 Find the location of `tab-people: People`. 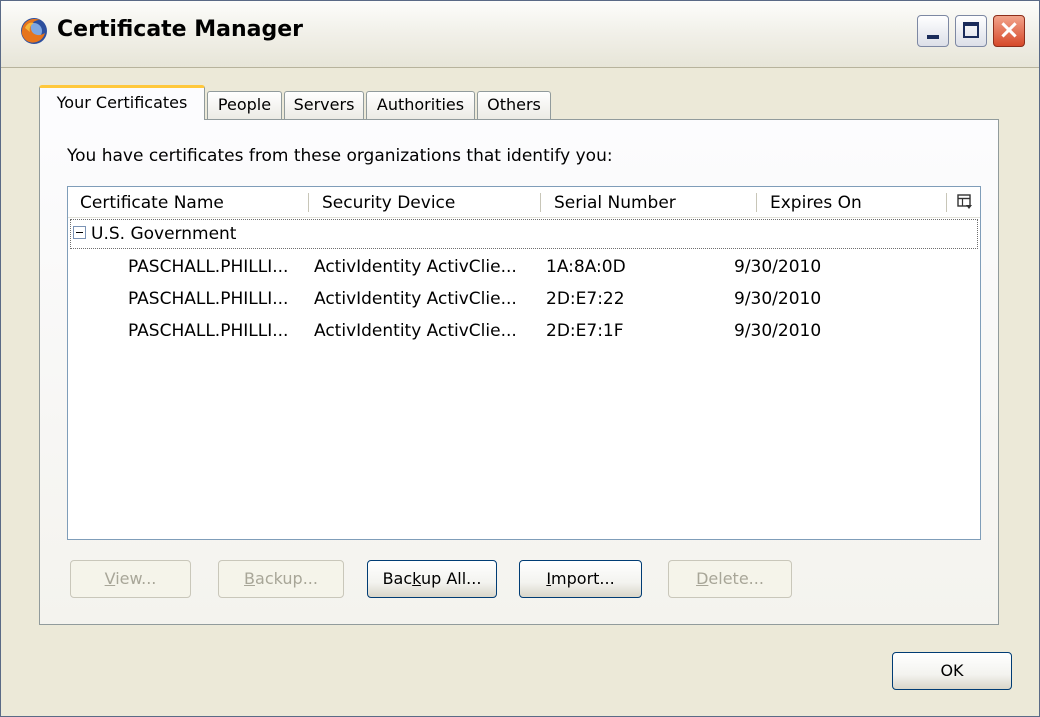

tab-people: People is located at coordinates (244, 105).